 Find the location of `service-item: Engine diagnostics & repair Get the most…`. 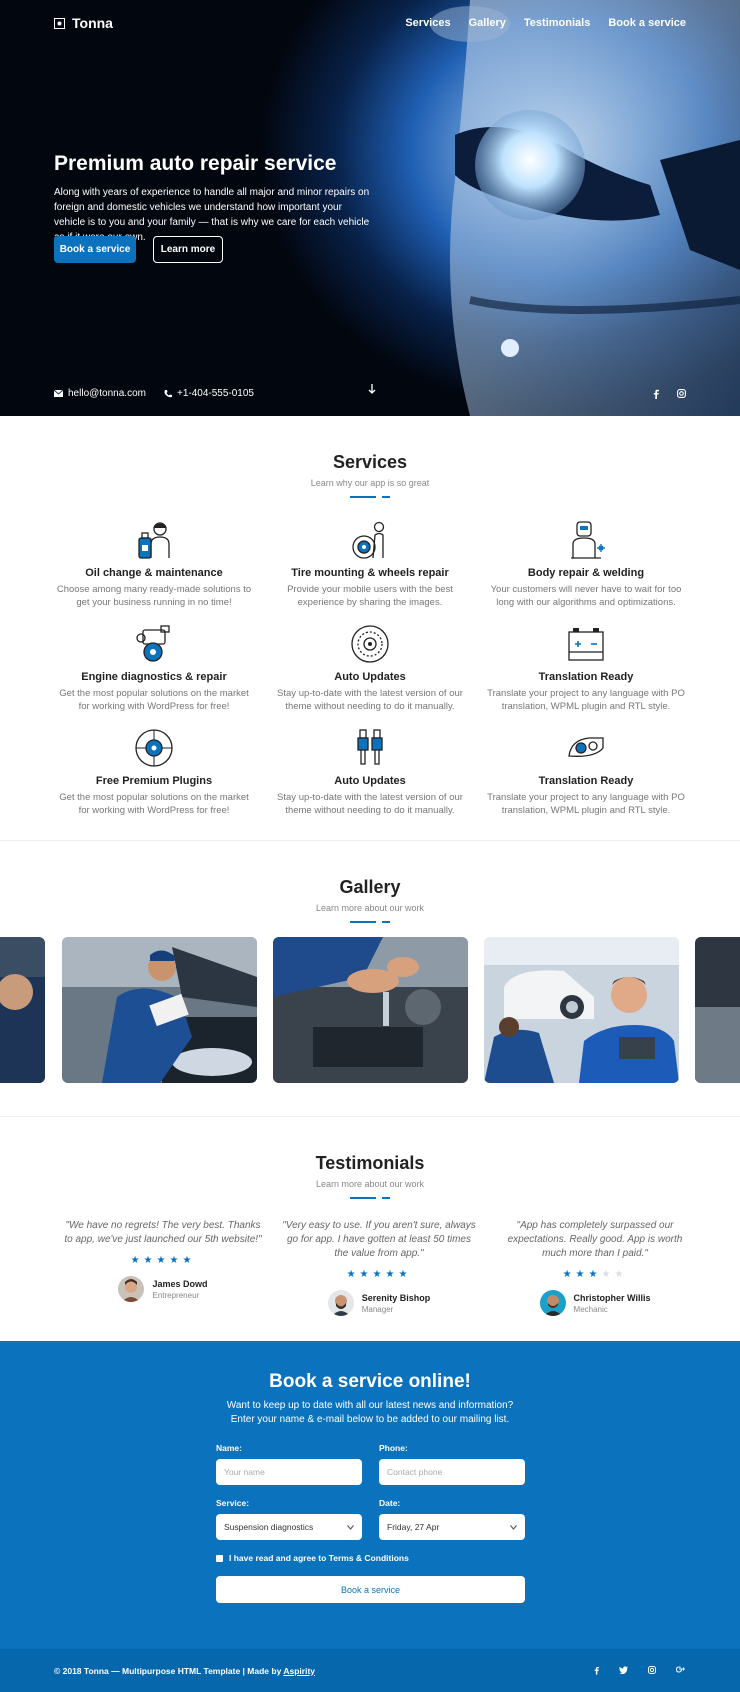

service-item: Engine diagnostics & repair Get the most… is located at coordinates (154, 674).